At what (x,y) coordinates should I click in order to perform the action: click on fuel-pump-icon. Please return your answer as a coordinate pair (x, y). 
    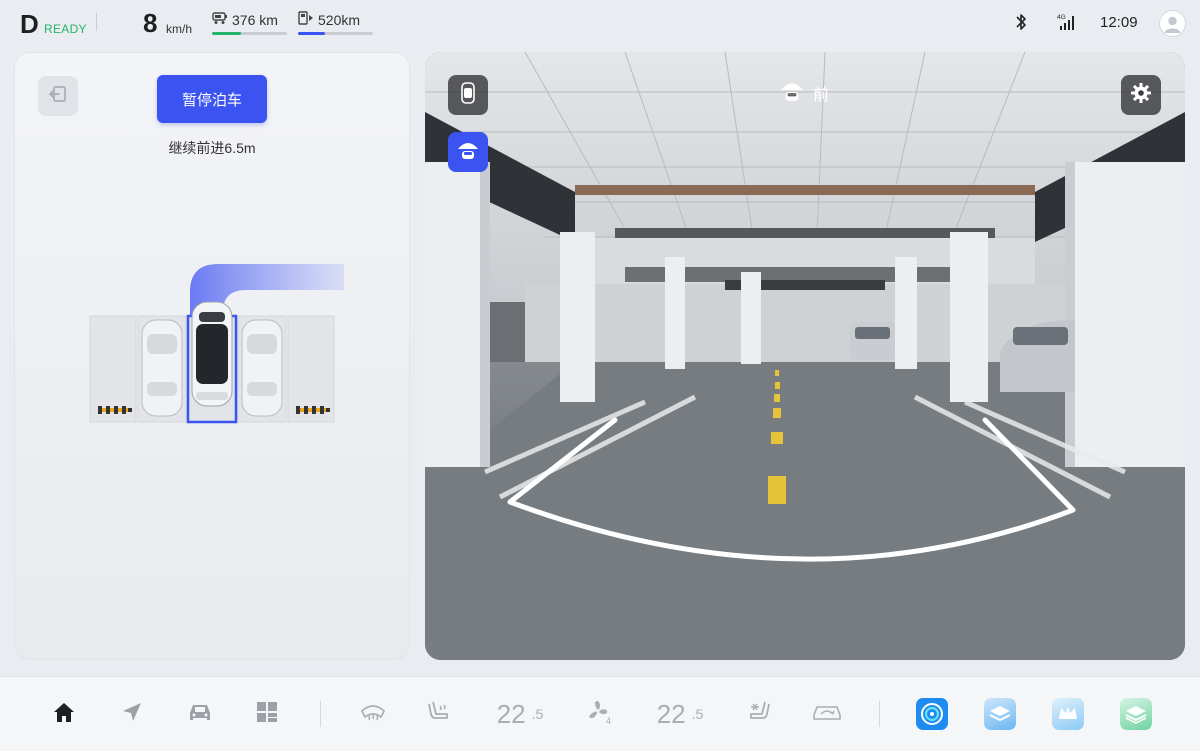
    Looking at the image, I should click on (307, 20).